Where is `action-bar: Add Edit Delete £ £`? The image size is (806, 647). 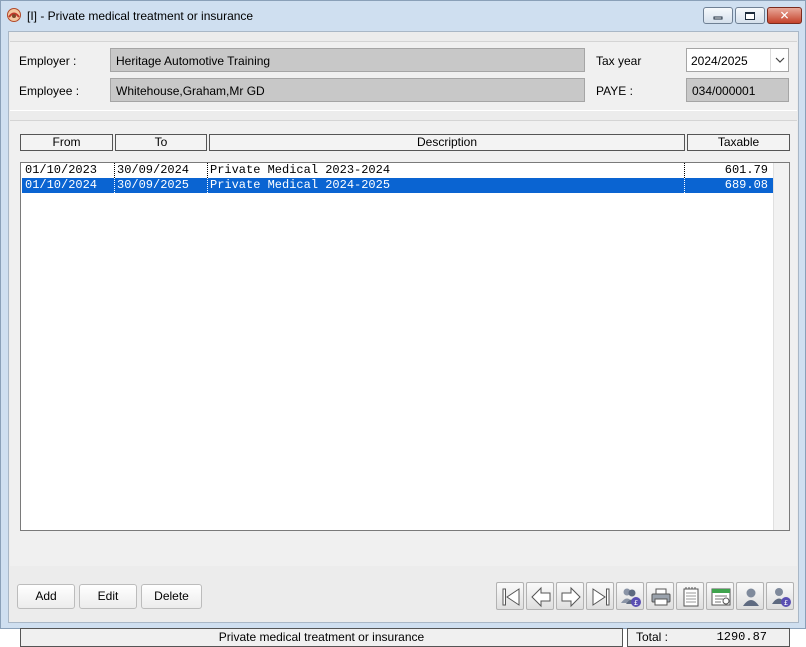 action-bar: Add Edit Delete £ £ is located at coordinates (403, 596).